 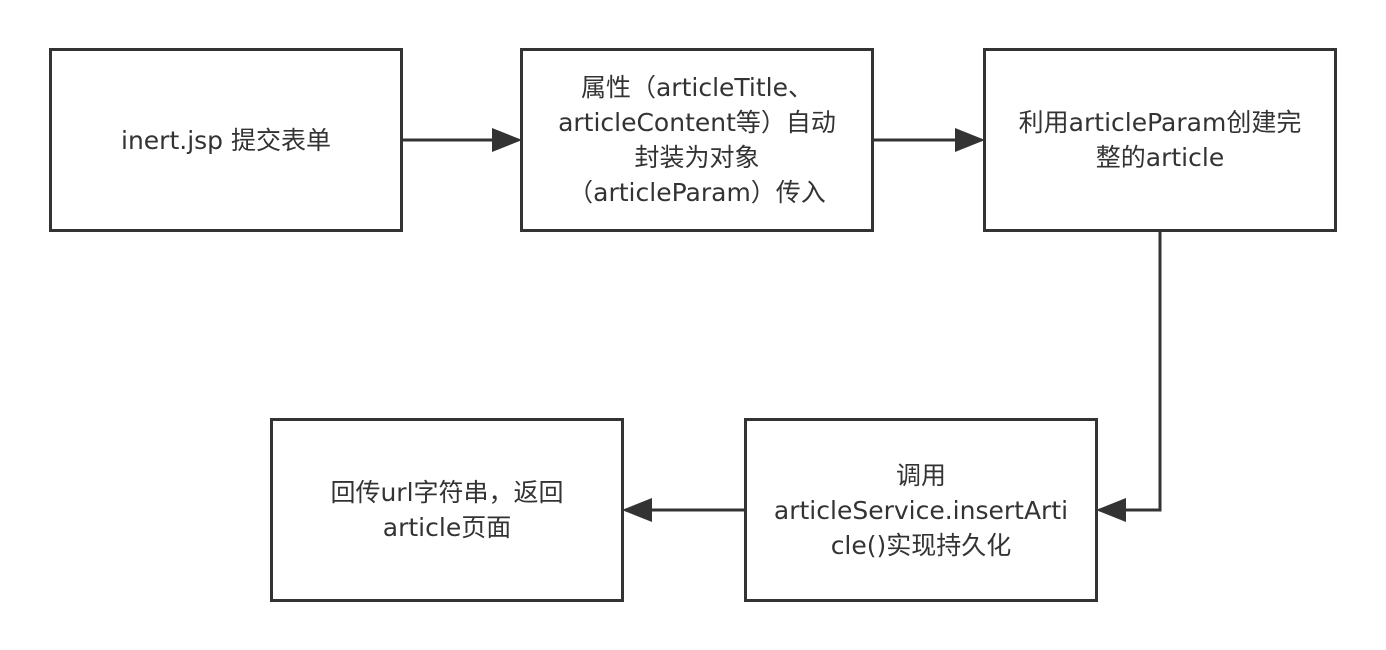 What do you see at coordinates (447, 492) in the screenshot?
I see `node-label: 回传url字符串，返回` at bounding box center [447, 492].